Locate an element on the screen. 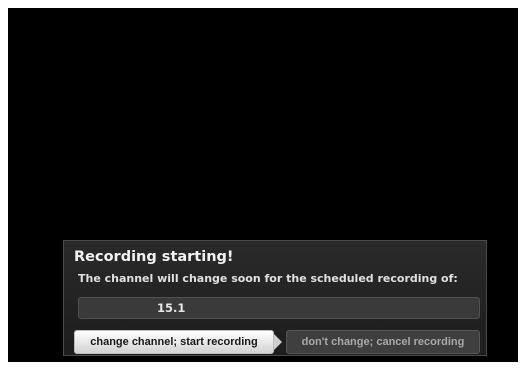 The image size is (527, 370). channel-field: 15.1 is located at coordinates (279, 308).